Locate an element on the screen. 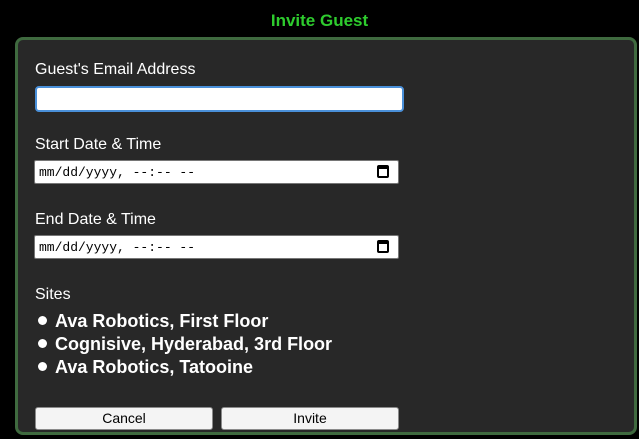 The width and height of the screenshot is (639, 439). list-item: Ava Robotics, First Floor is located at coordinates (185, 321).